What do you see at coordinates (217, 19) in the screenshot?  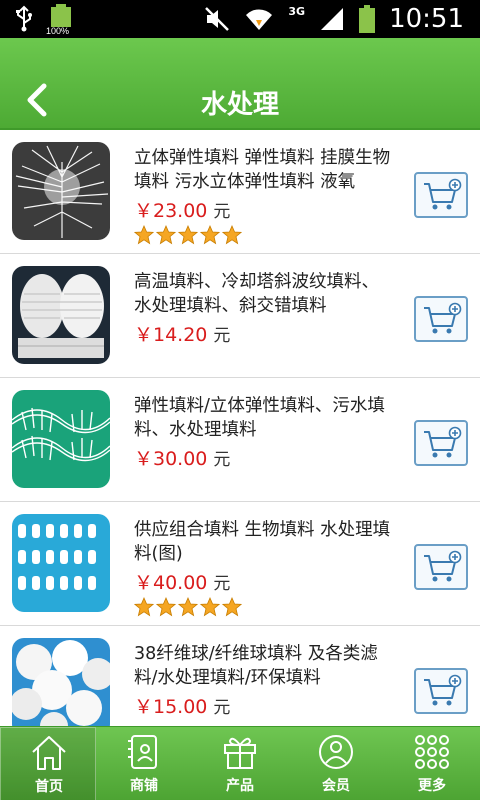 I see `mute-icon` at bounding box center [217, 19].